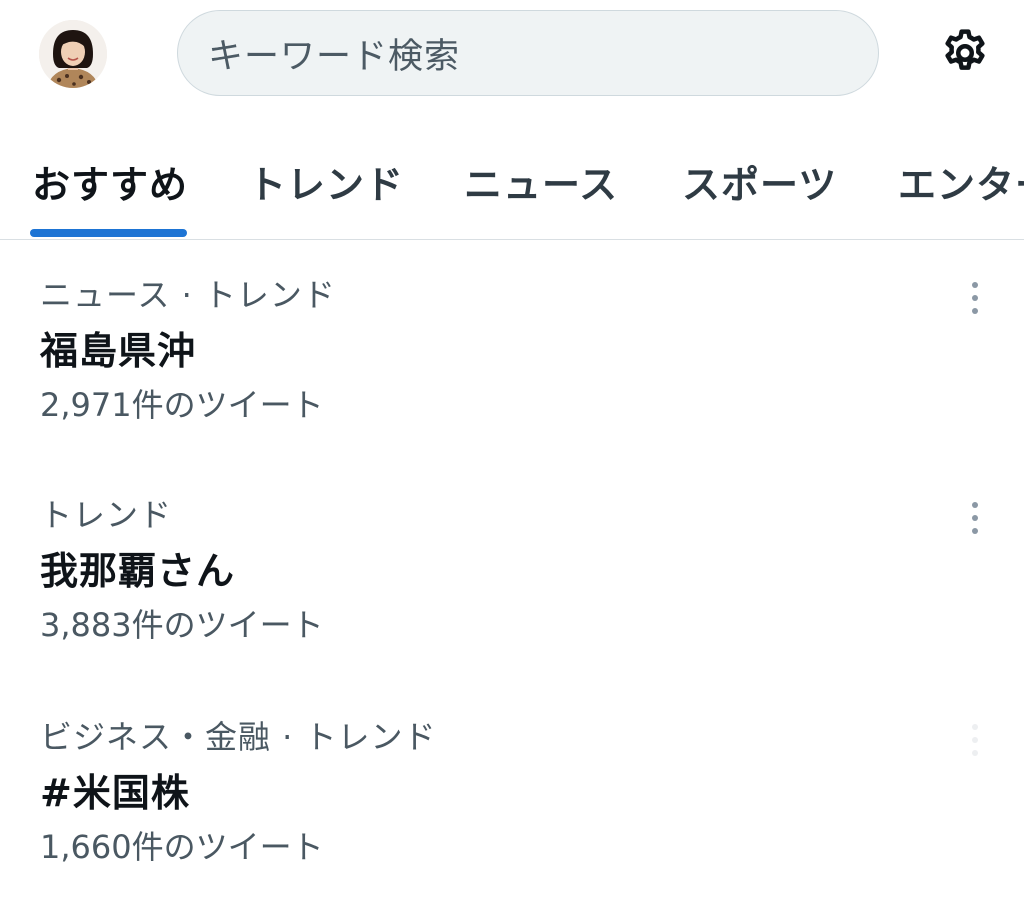 The image size is (1024, 912). Describe the element at coordinates (759, 181) in the screenshot. I see `tab-sports: スポーツ` at that location.